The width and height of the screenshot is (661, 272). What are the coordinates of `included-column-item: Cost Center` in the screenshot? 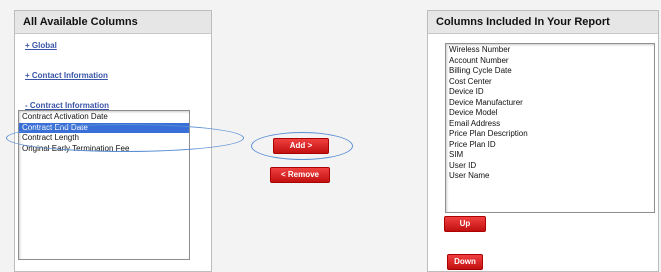 It's located at (550, 82).